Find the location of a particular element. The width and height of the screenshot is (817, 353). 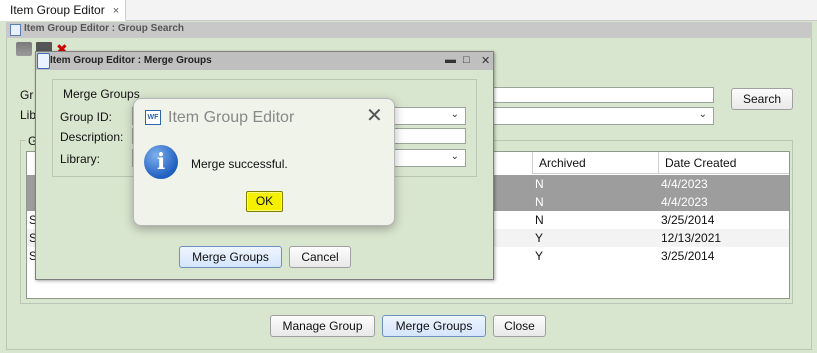

column-header-date-created: Date Created is located at coordinates (723, 163).